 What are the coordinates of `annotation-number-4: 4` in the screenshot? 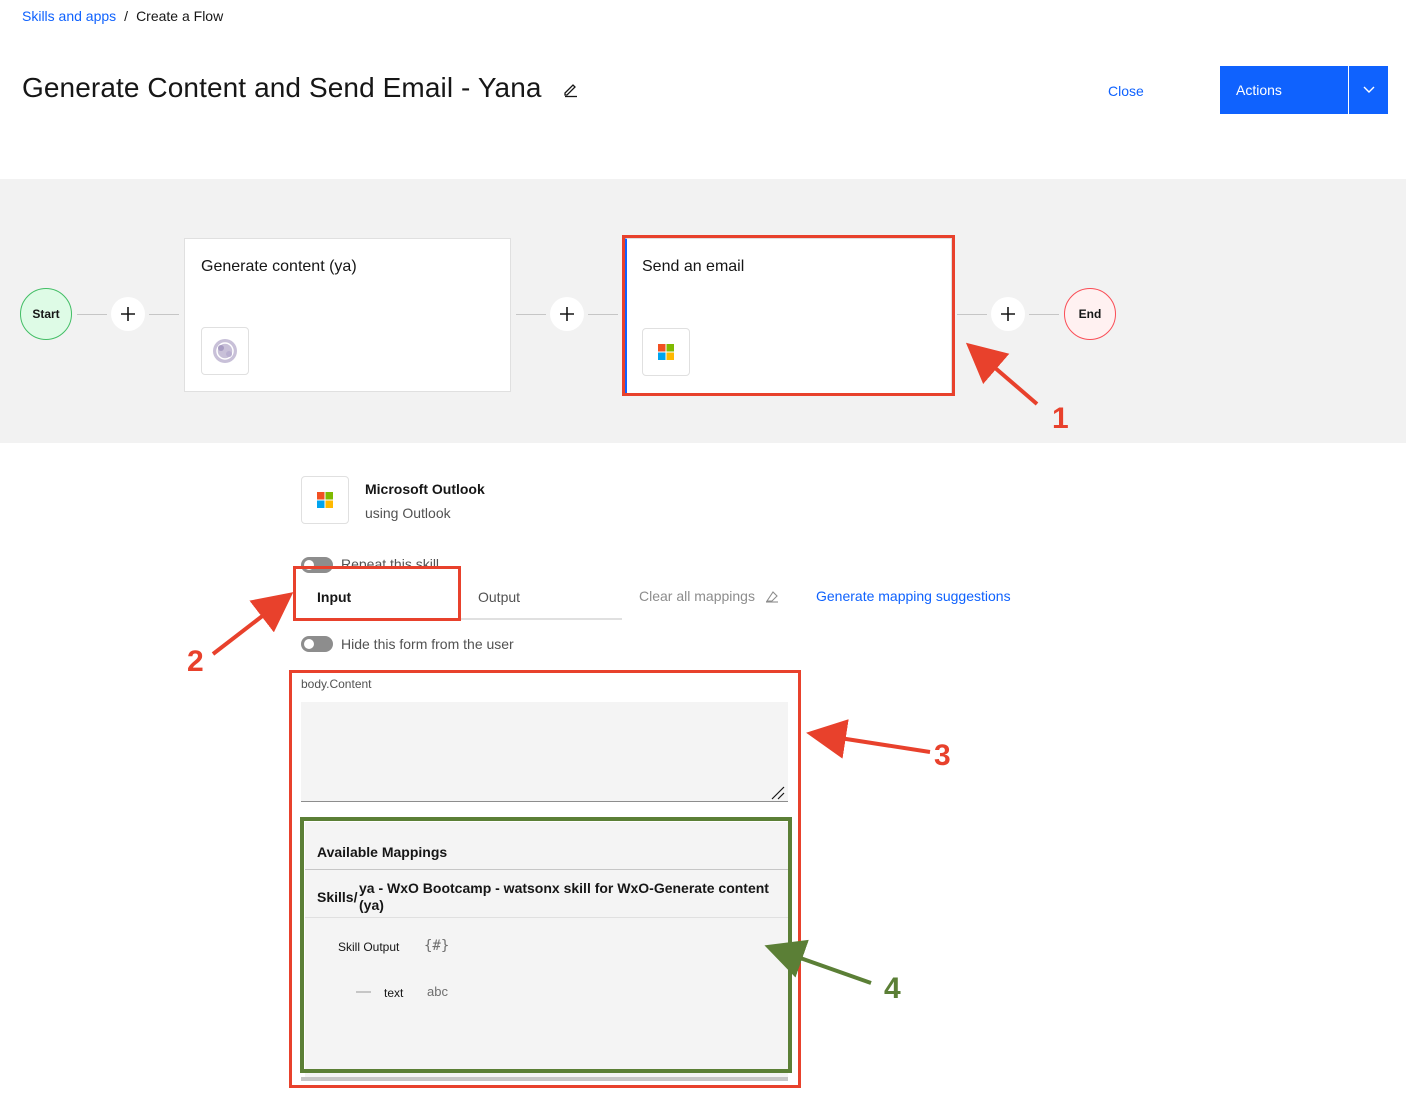 It's located at (892, 988).